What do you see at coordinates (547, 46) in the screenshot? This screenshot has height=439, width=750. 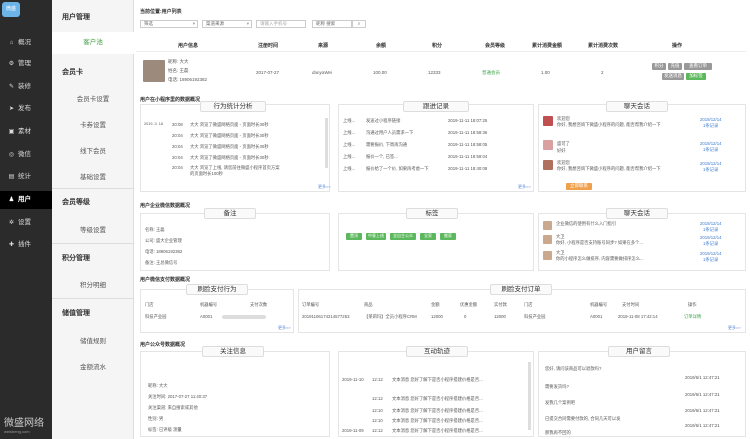 I see `header-total-amount: 累计消费金额` at bounding box center [547, 46].